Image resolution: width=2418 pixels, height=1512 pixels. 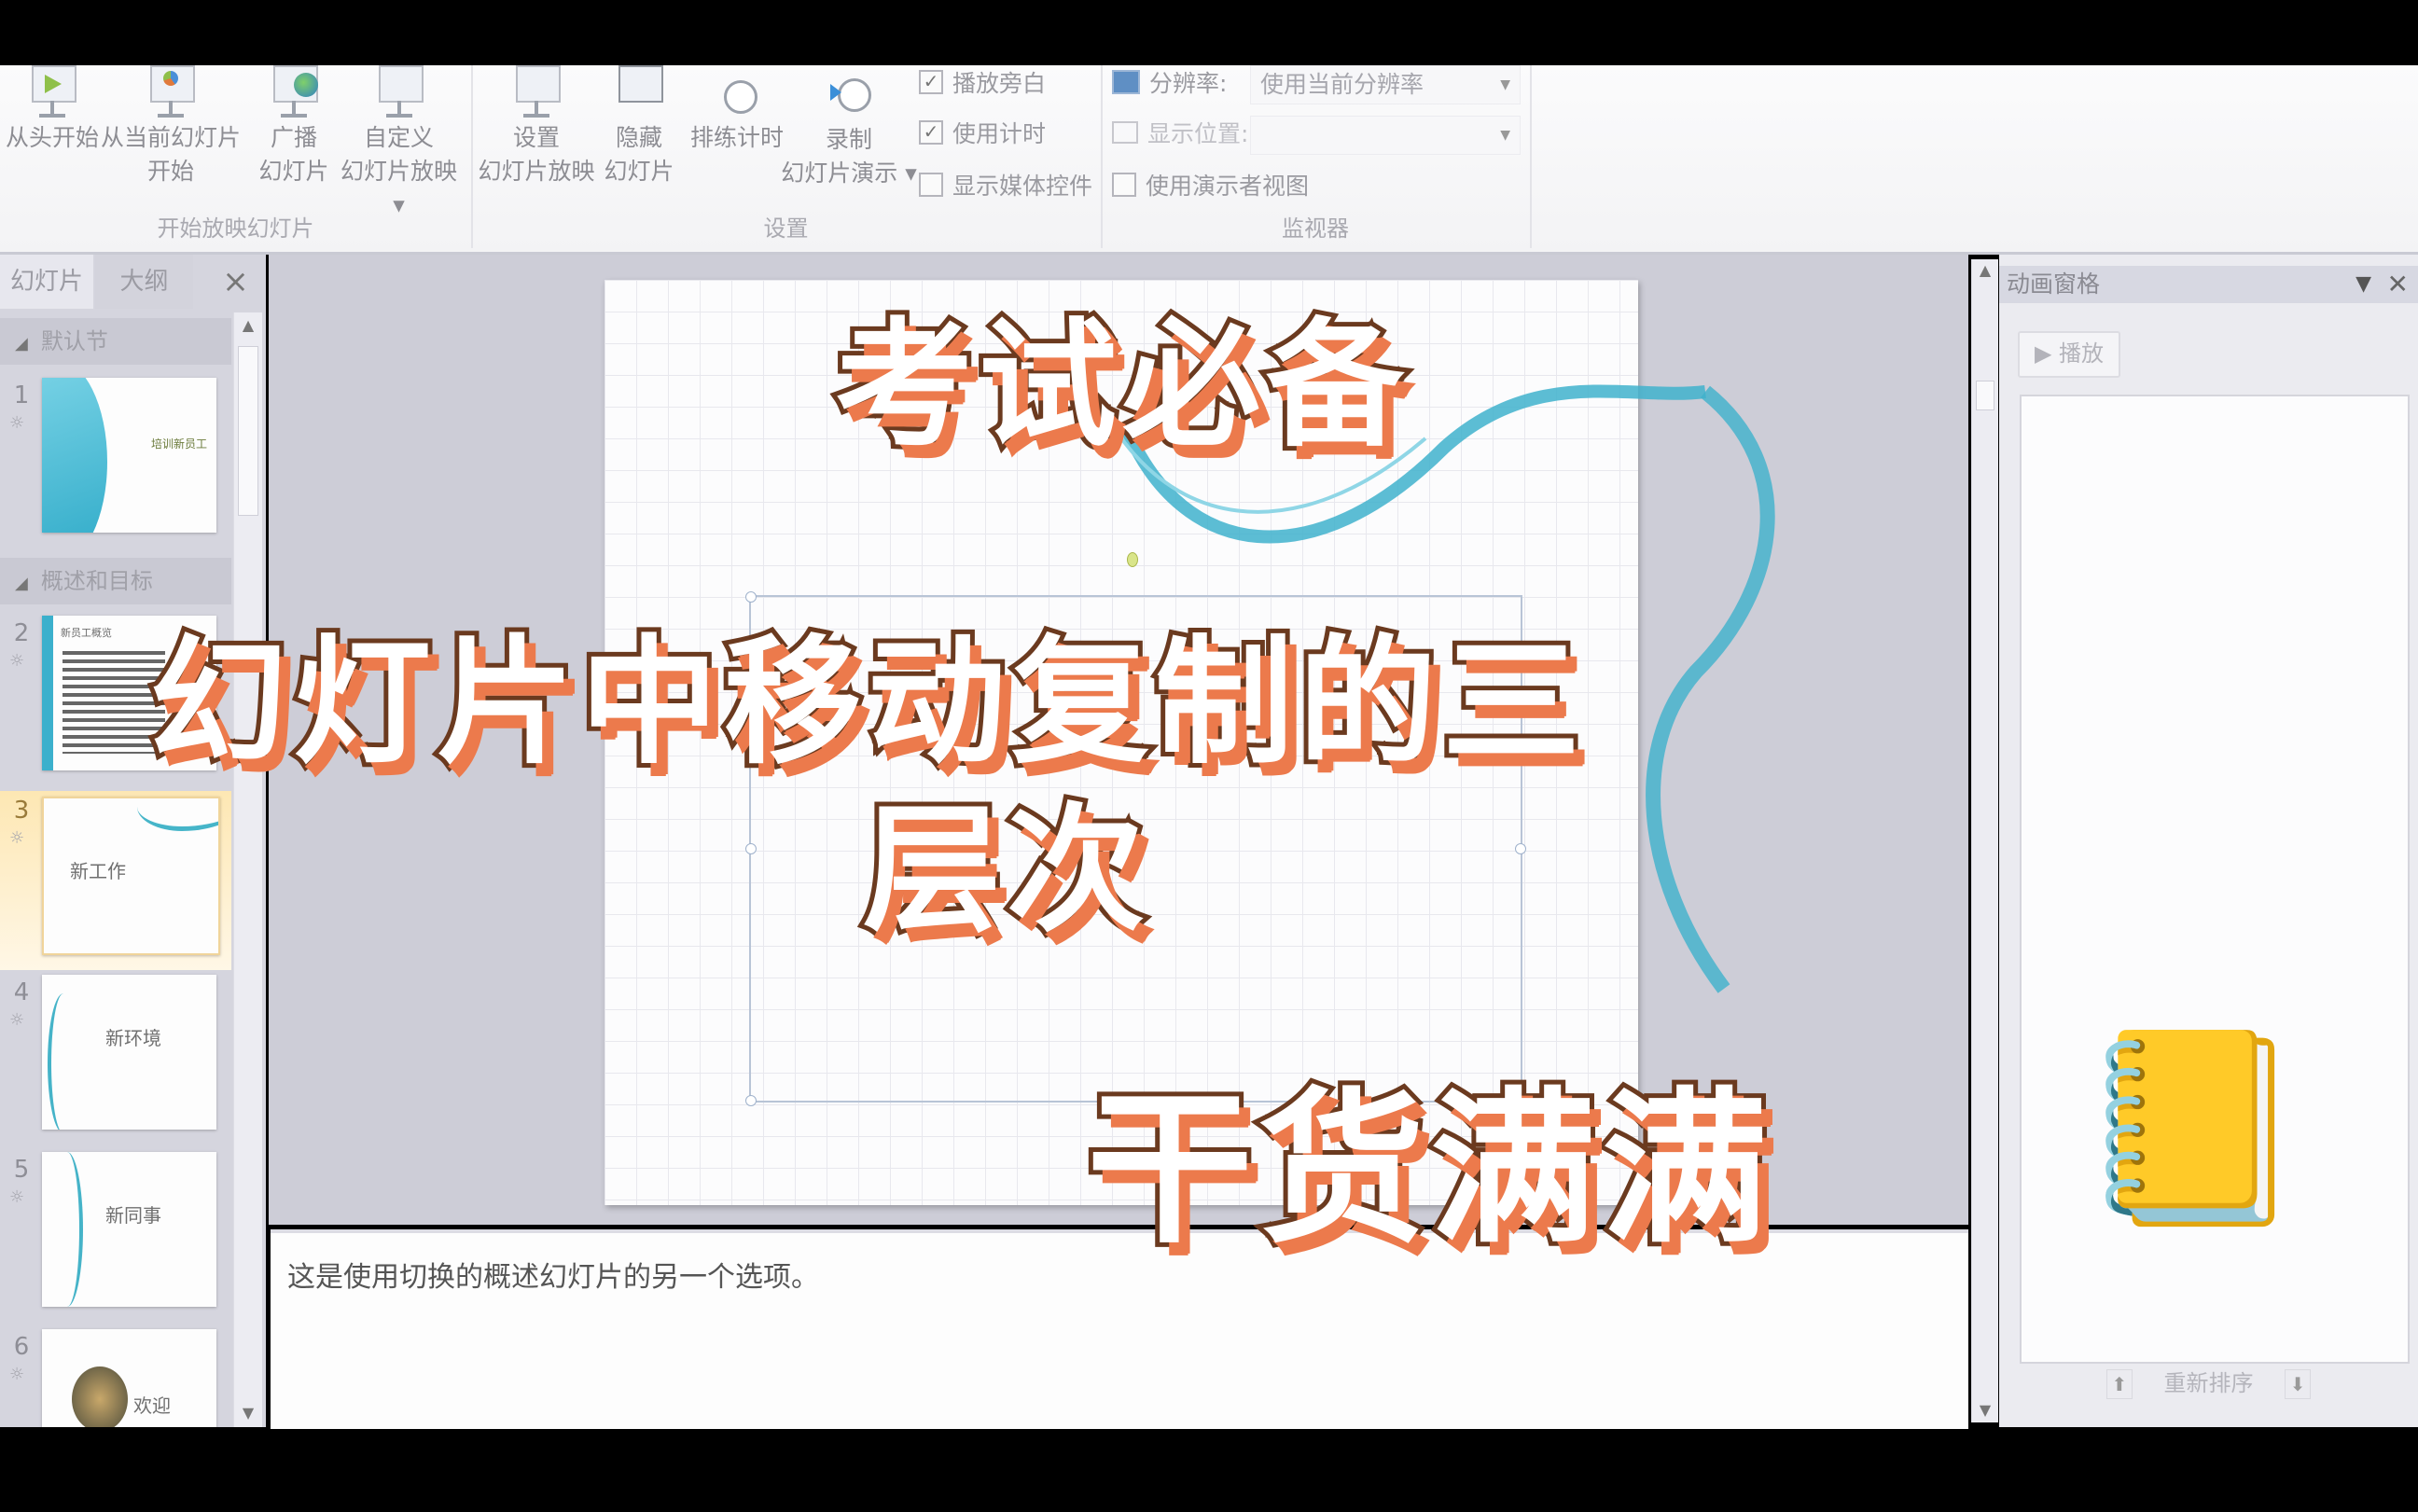 What do you see at coordinates (170, 171) in the screenshot?
I see `from-current-label-2: 开始` at bounding box center [170, 171].